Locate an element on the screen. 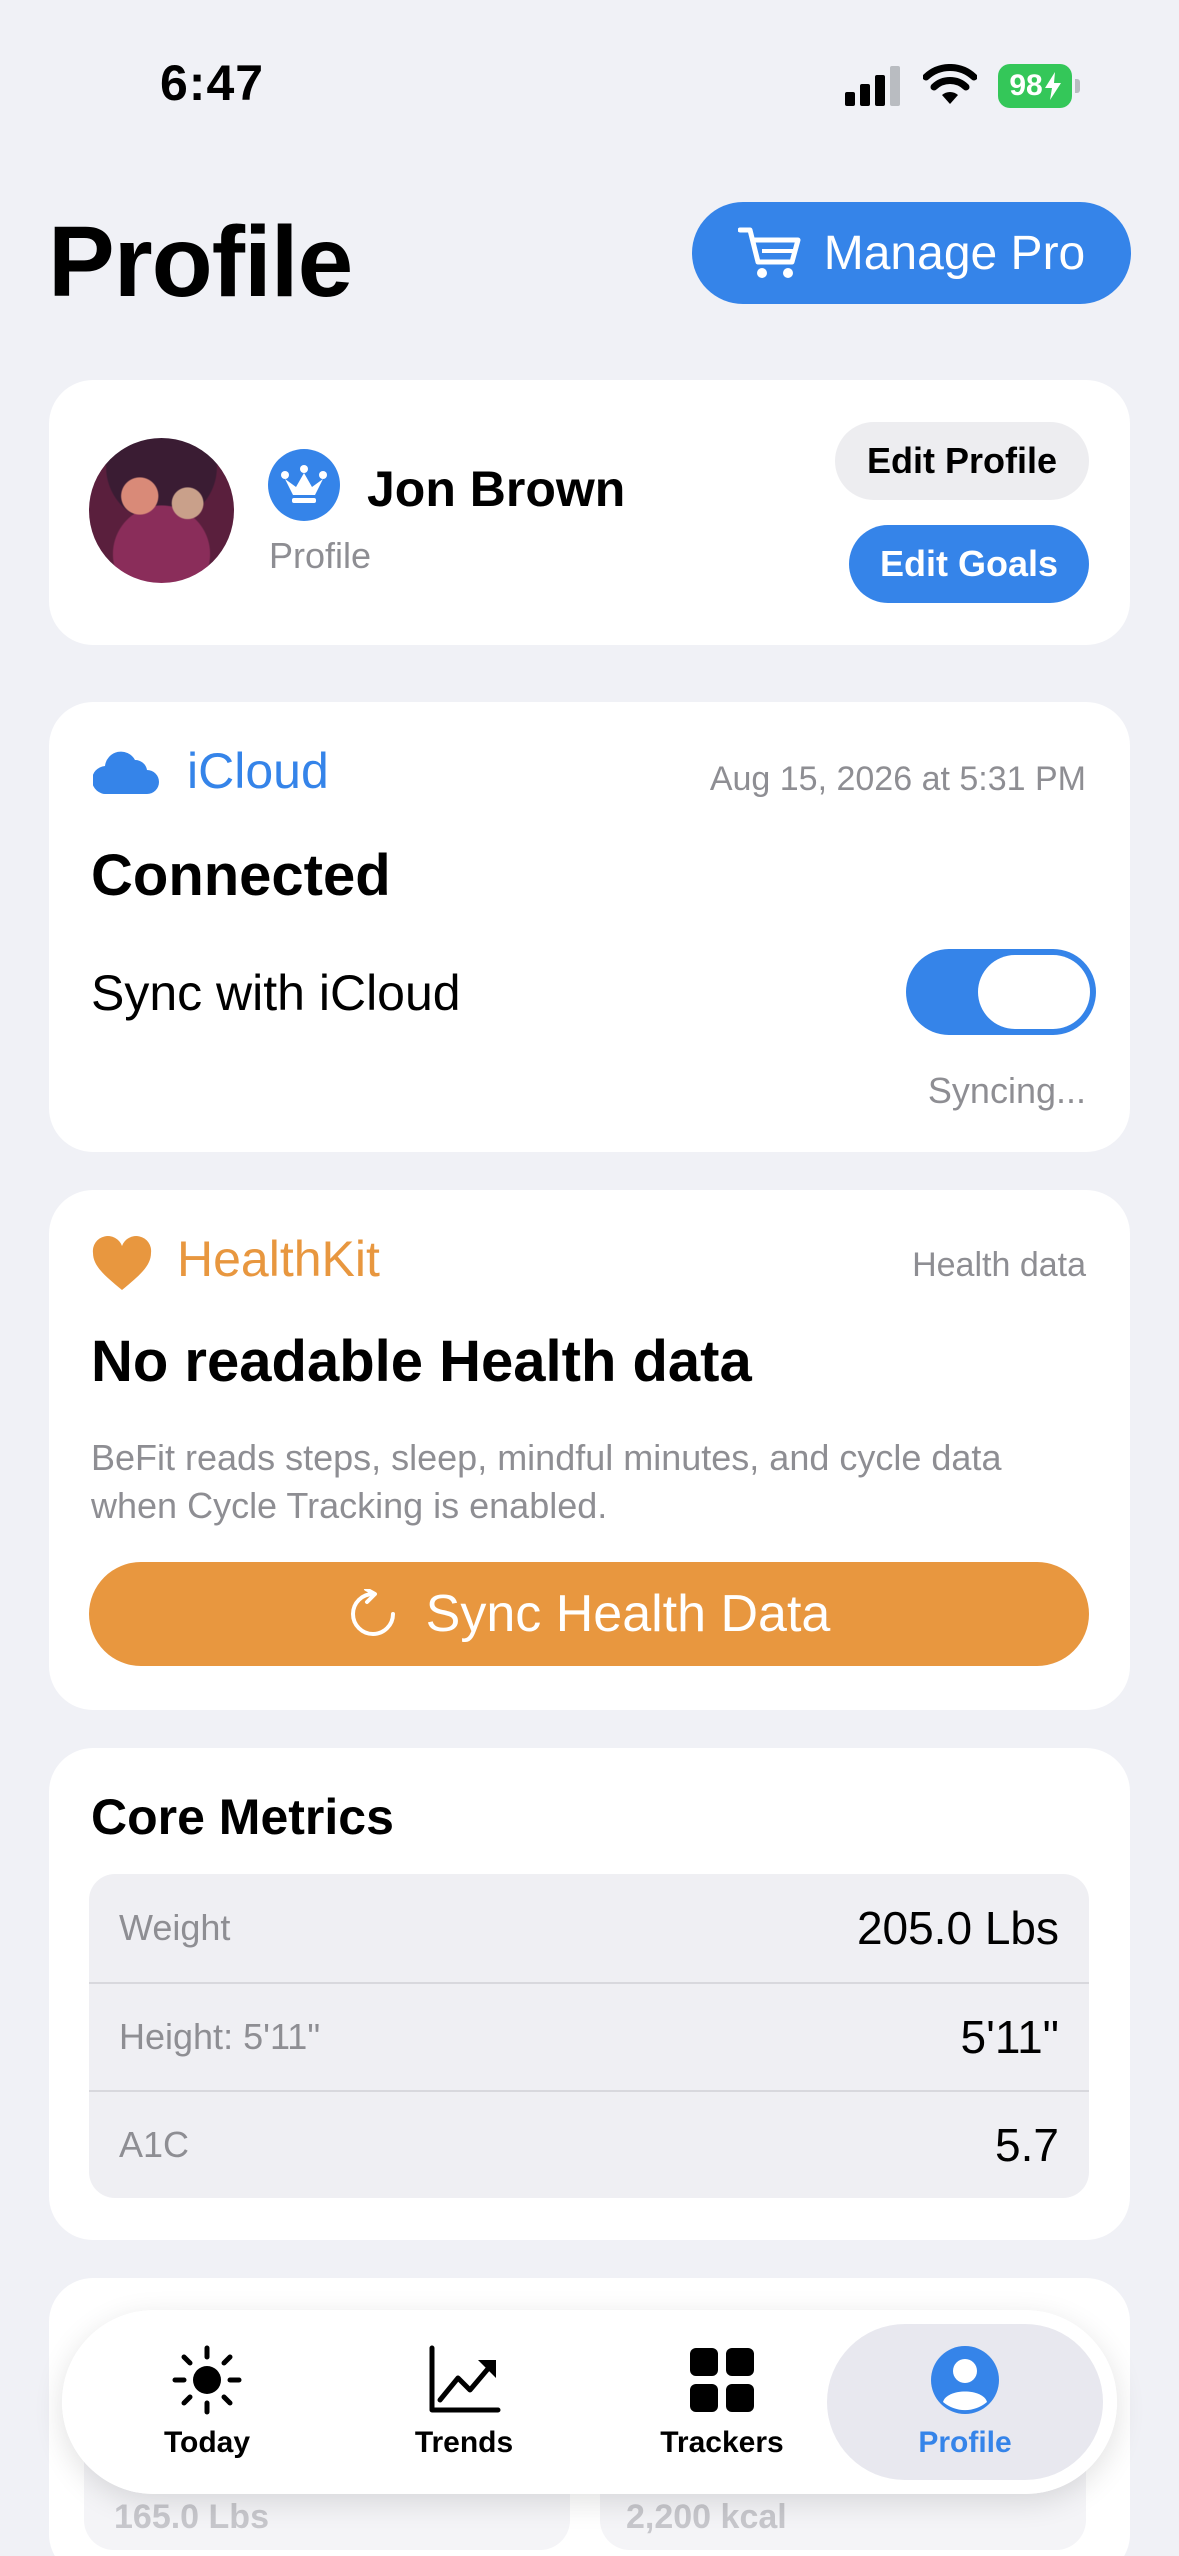 Image resolution: width=1179 pixels, height=2556 pixels. sync-health-data-button: Sync Health Data is located at coordinates (589, 1614).